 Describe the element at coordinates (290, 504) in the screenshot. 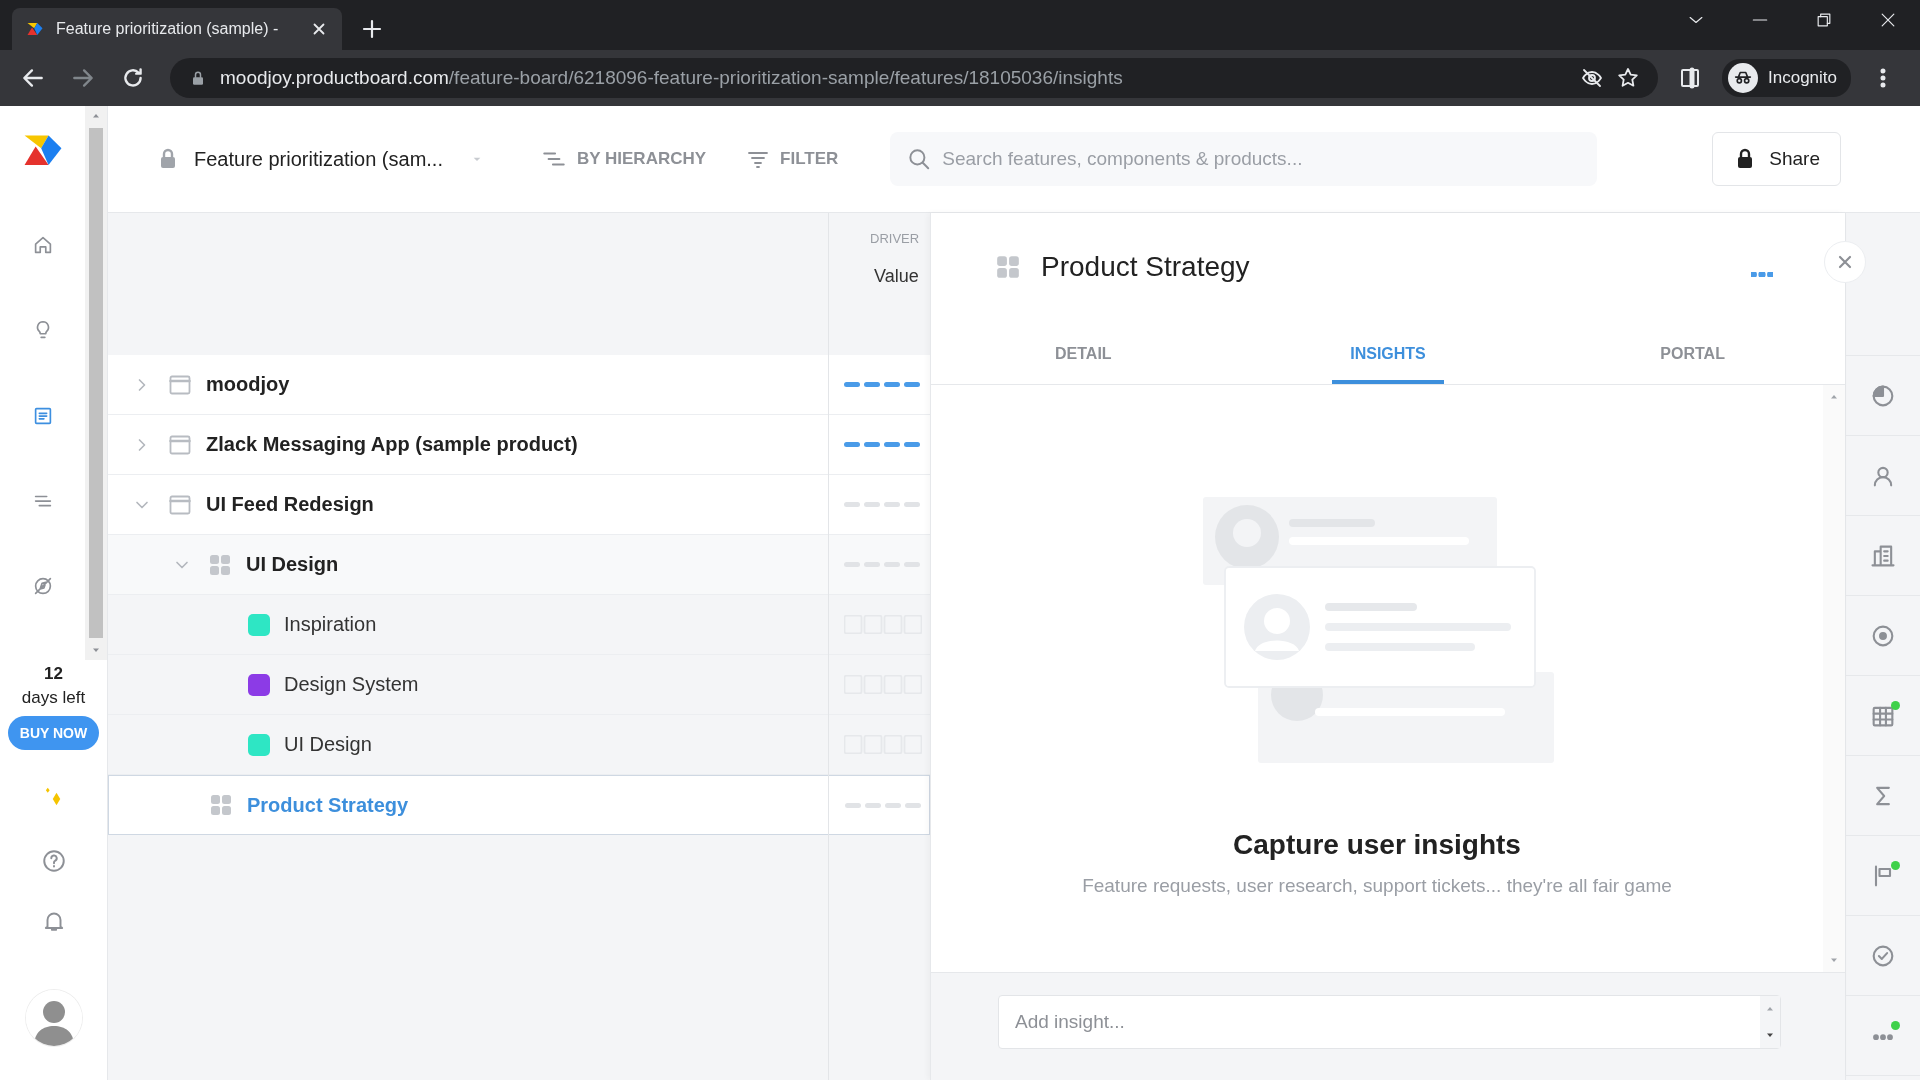

I see `tree-item-label: UI Feed Redesign` at that location.